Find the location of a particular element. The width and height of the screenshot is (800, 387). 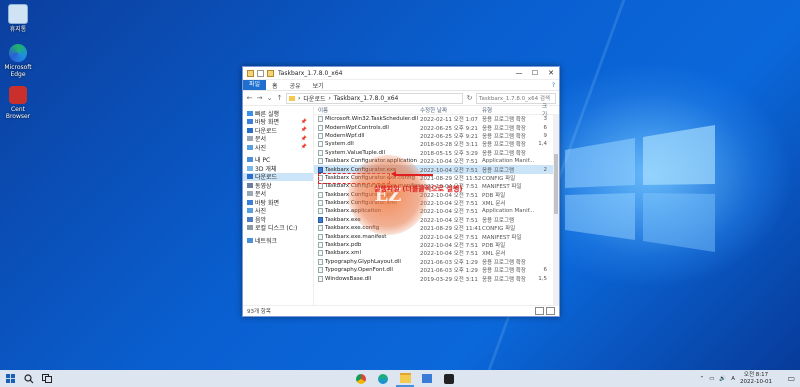

minimize-button: — is located at coordinates (519, 73).